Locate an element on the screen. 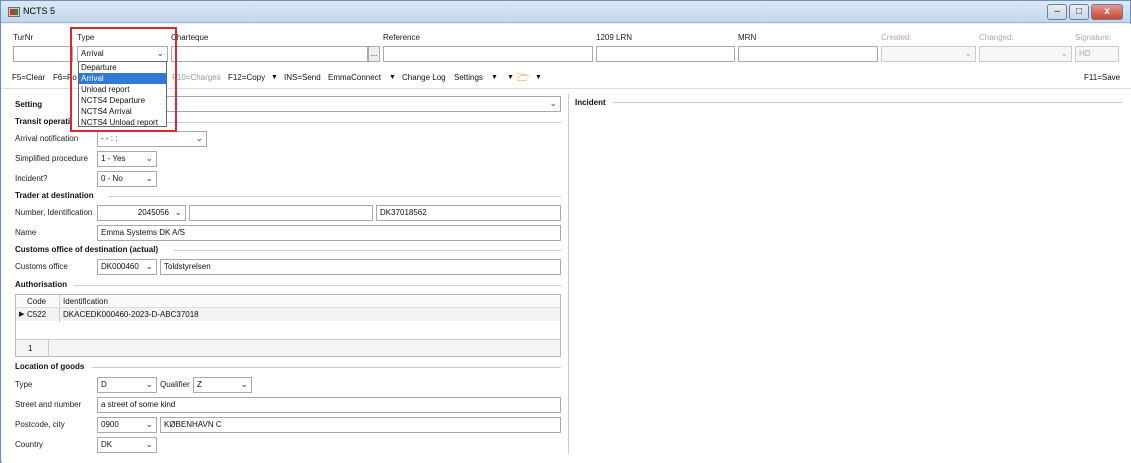  reference-input is located at coordinates (488, 54).